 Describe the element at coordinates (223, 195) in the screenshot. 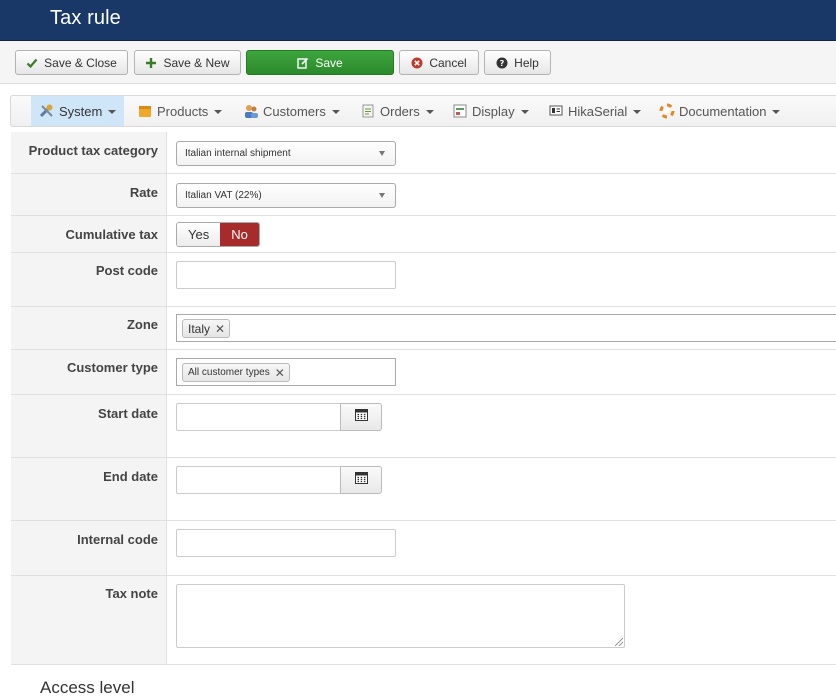

I see `rate-value: Italian VAT (22%)` at that location.